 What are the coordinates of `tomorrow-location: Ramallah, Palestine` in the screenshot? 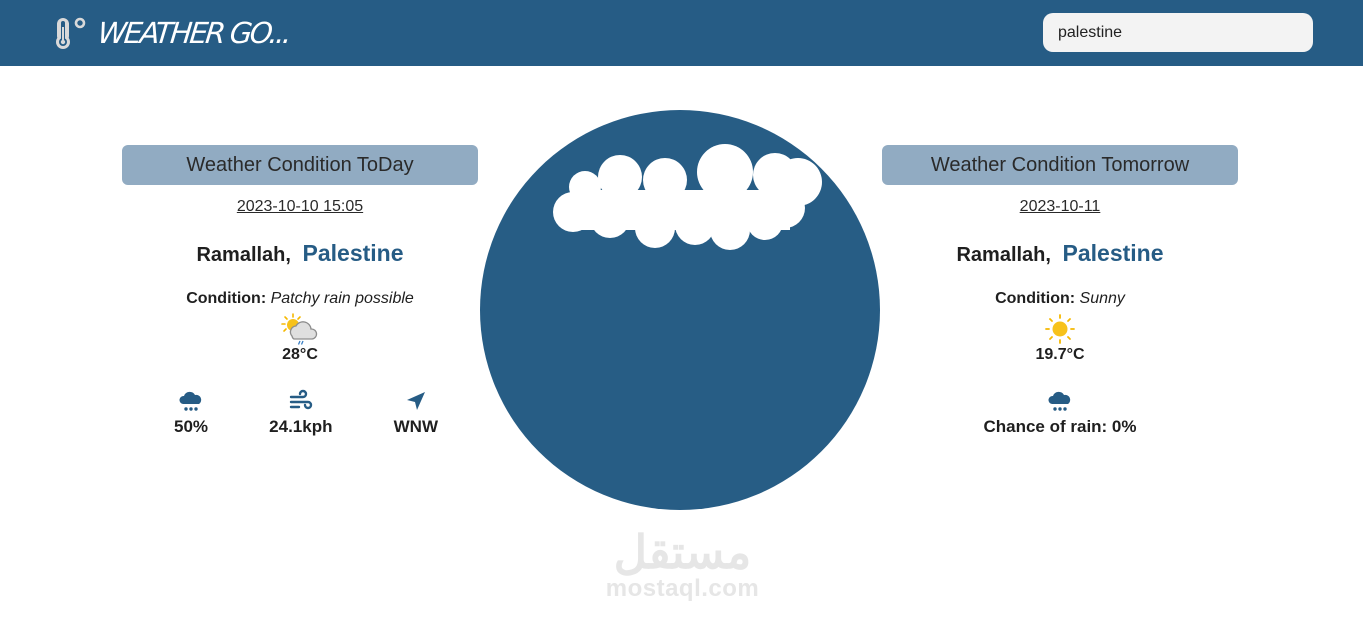 It's located at (1060, 254).